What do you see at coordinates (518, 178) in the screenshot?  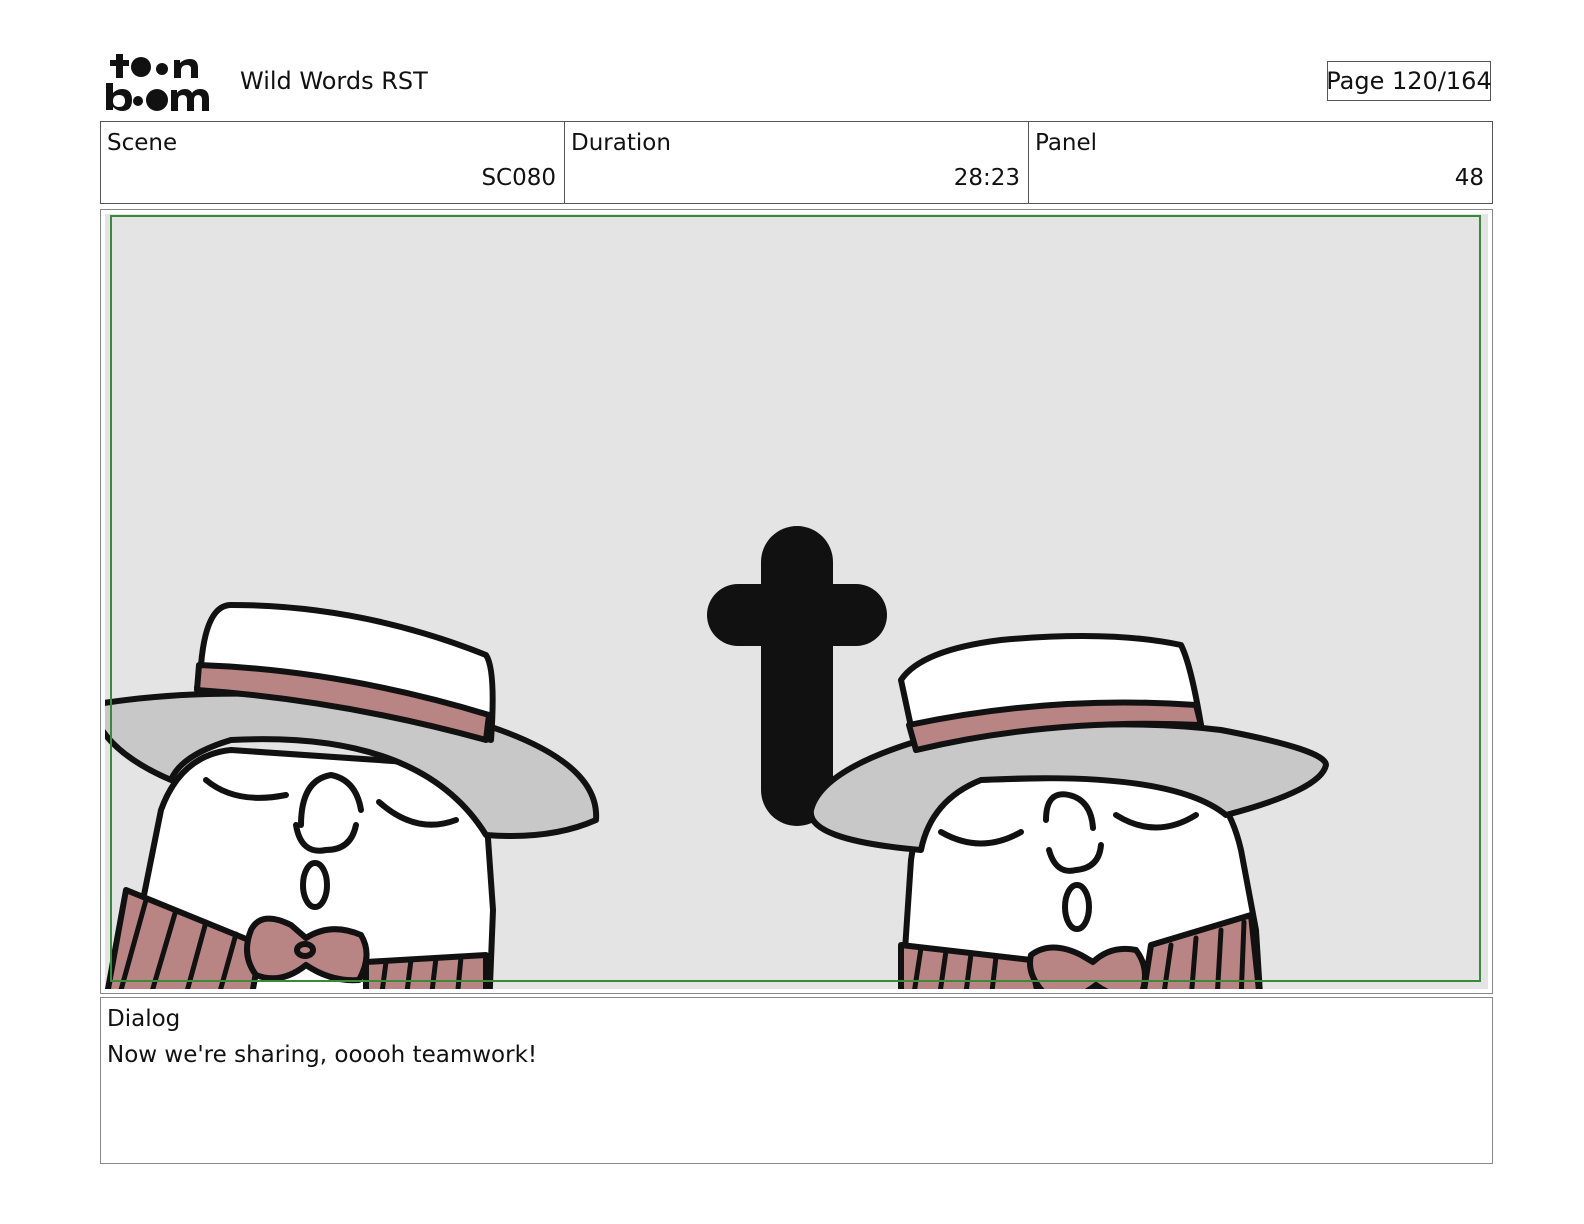 I see `scene-value: SC080` at bounding box center [518, 178].